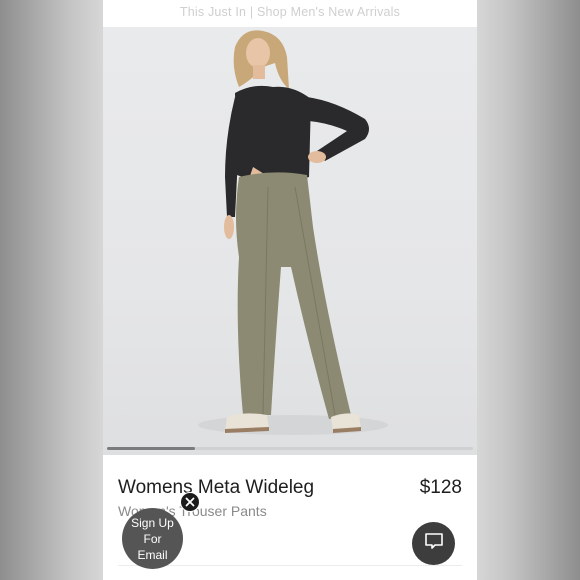 This screenshot has height=580, width=580. What do you see at coordinates (152, 554) in the screenshot?
I see `signup-line-3: Email` at bounding box center [152, 554].